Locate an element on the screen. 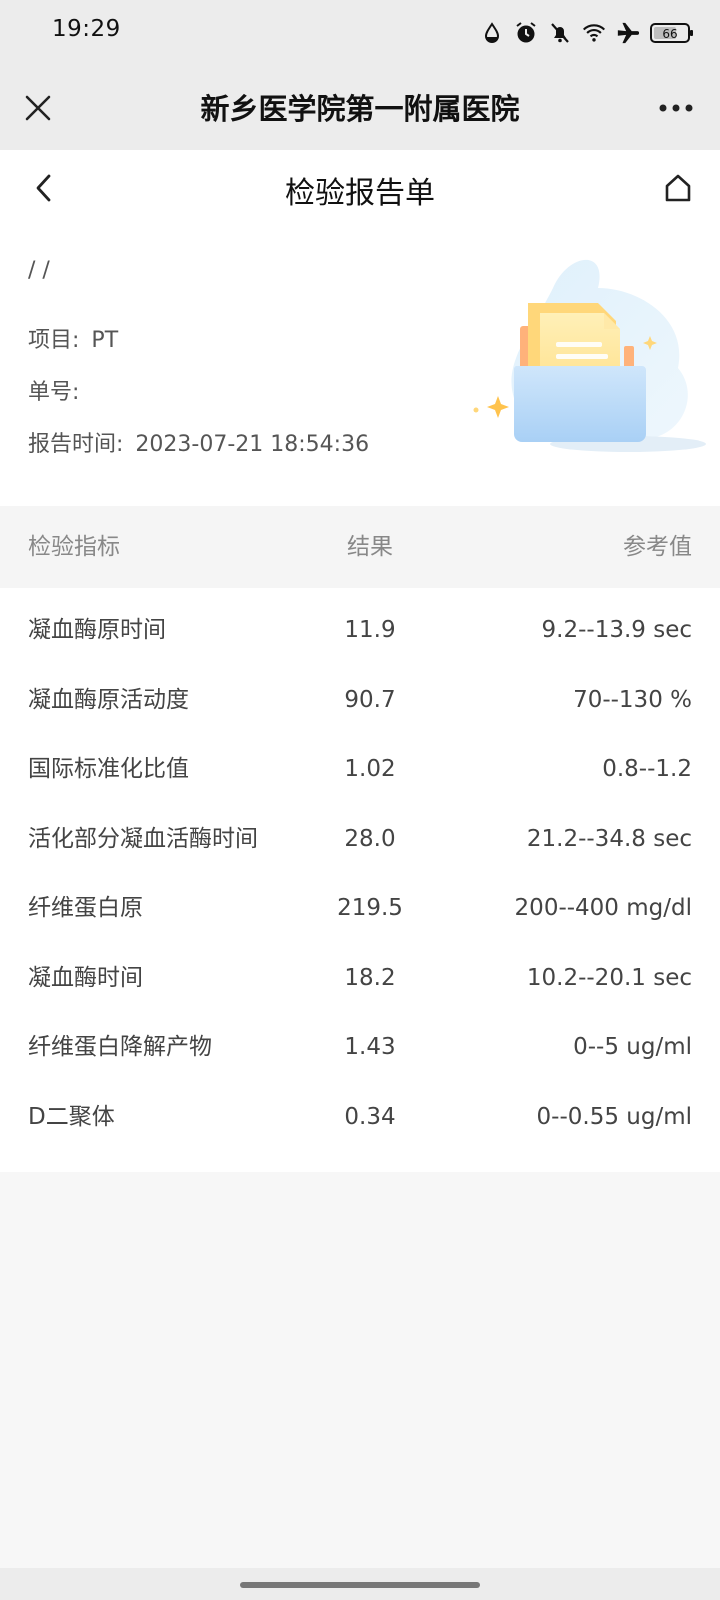 This screenshot has width=720, height=1600. report-folder-illustration is located at coordinates (589, 355).